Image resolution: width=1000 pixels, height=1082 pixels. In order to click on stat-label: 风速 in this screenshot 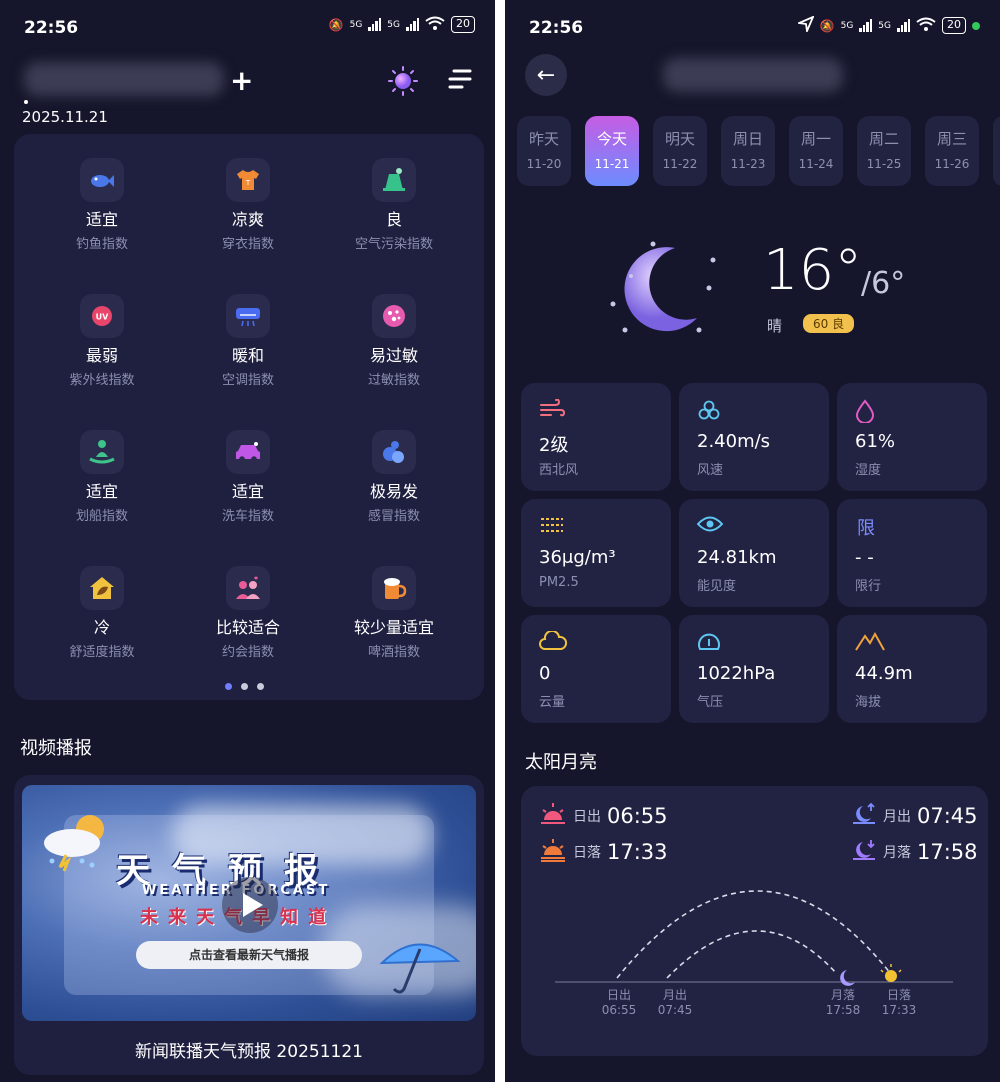, I will do `click(710, 470)`.